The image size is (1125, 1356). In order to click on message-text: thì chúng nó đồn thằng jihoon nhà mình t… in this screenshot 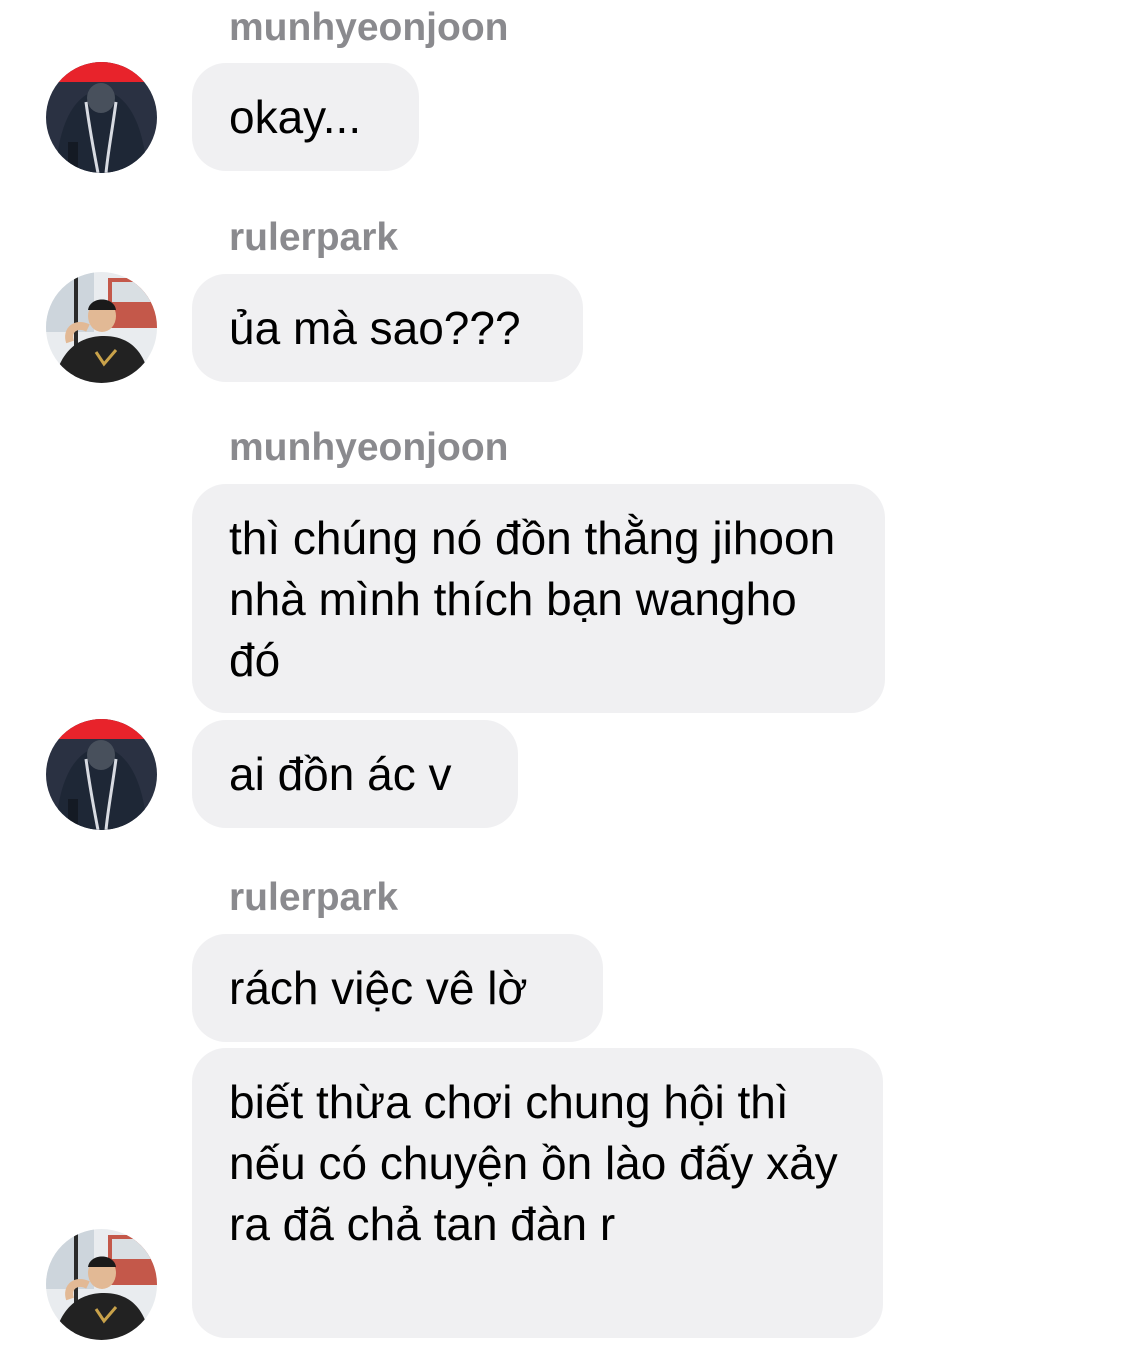, I will do `click(532, 599)`.